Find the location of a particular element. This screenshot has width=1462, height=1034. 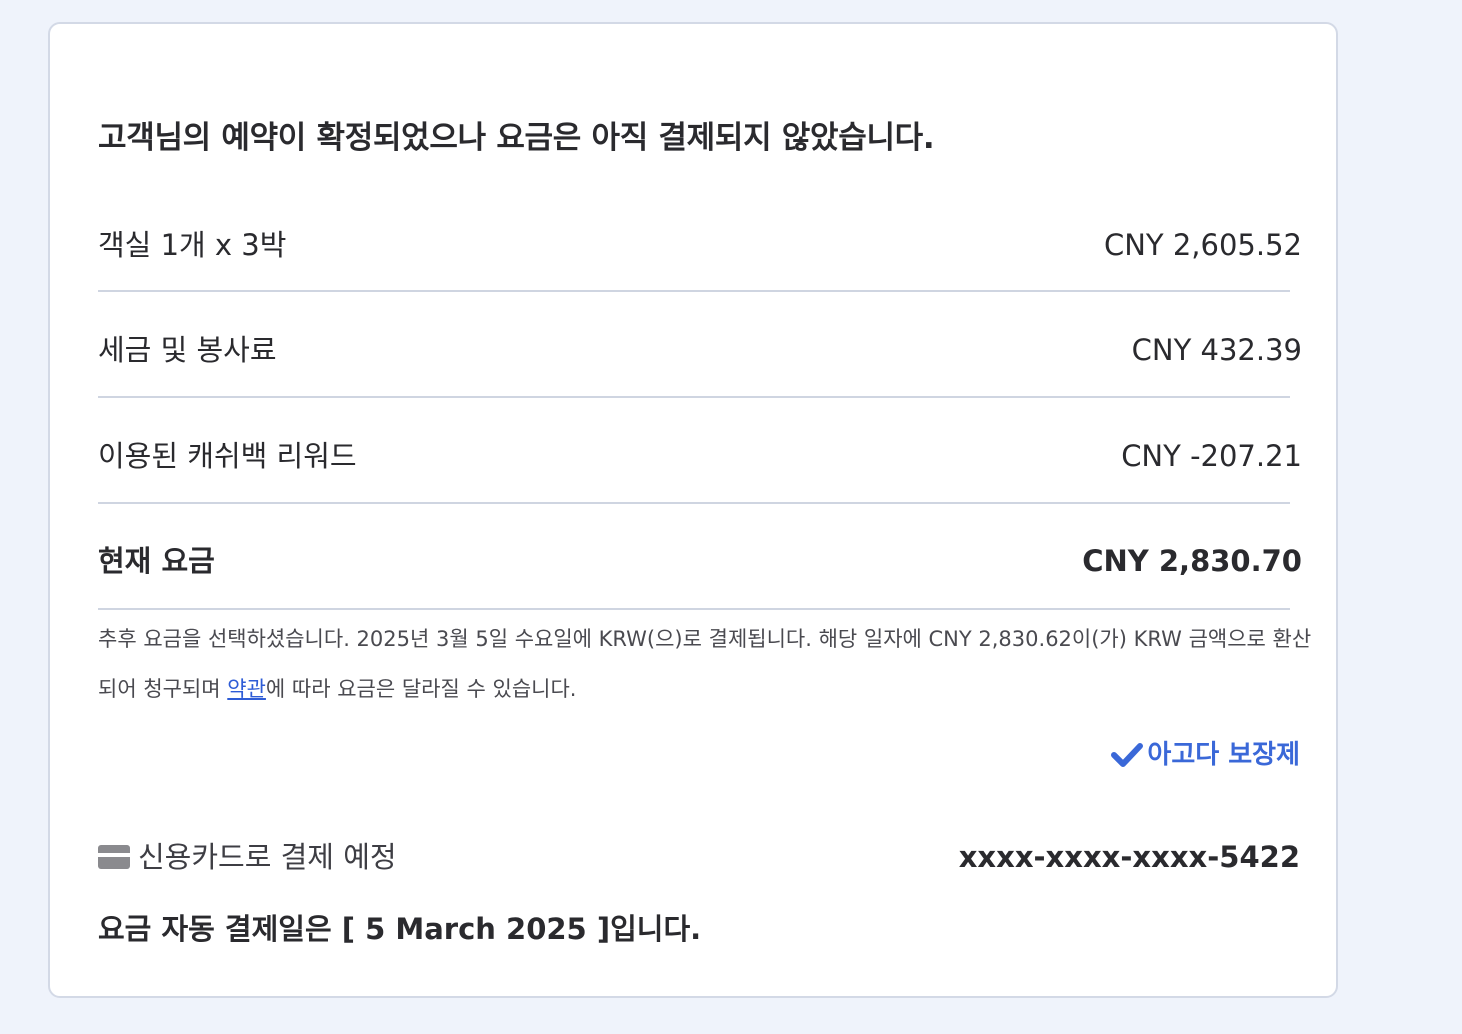

checkmark-icon is located at coordinates (1127, 755).